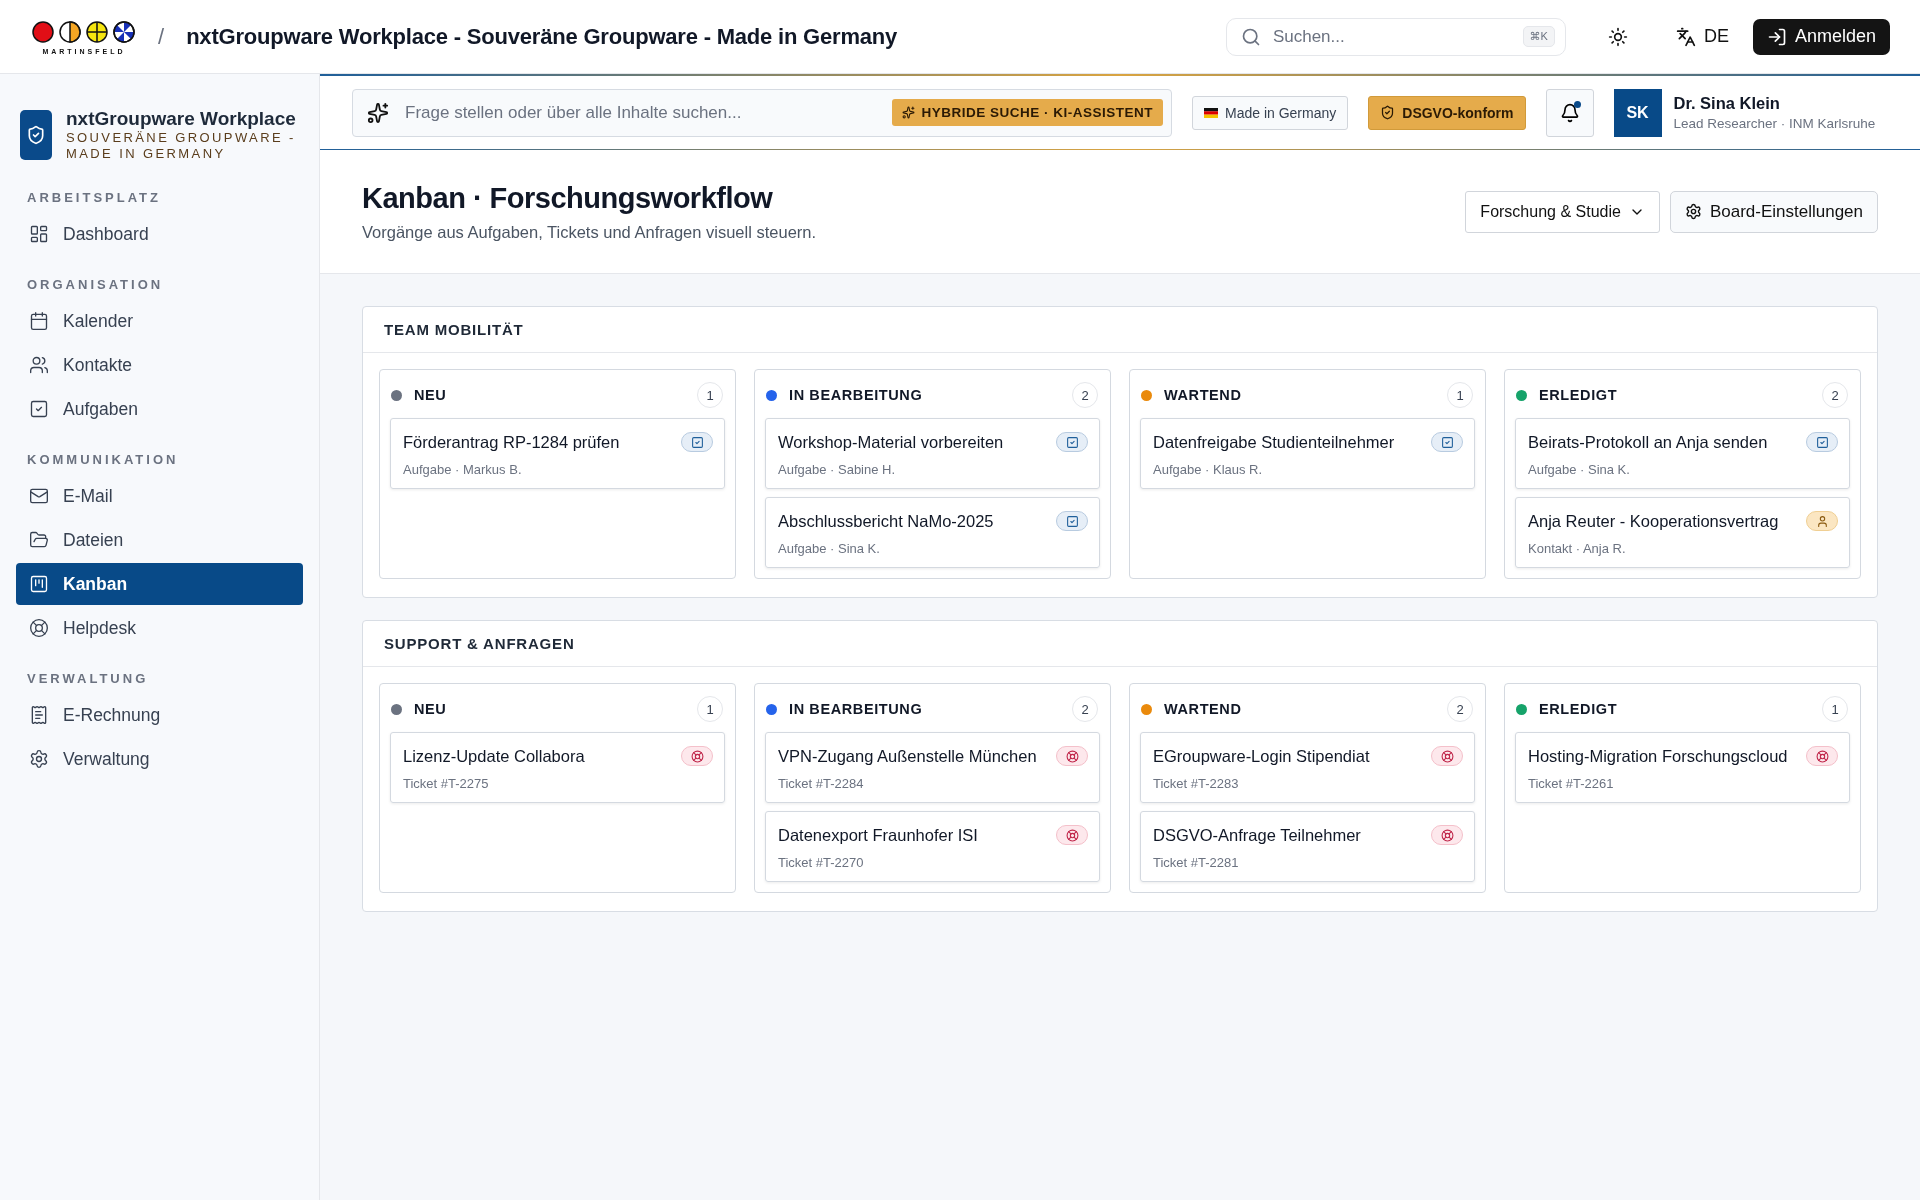  What do you see at coordinates (1274, 442) in the screenshot?
I see `card-title: Datenfreigabe Studienteilnehmer` at bounding box center [1274, 442].